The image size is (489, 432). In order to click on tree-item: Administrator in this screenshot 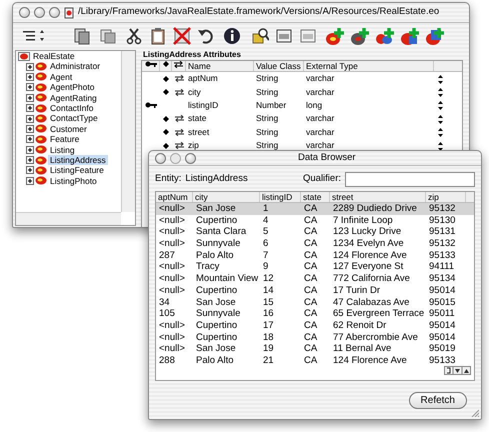, I will do `click(75, 66)`.